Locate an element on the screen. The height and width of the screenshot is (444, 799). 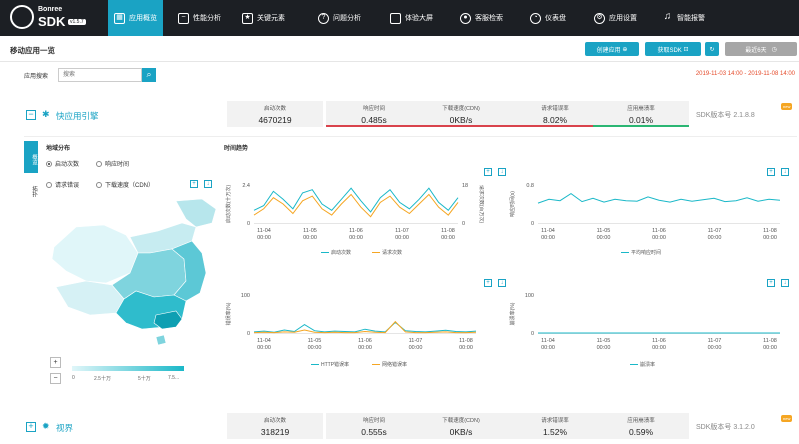
legend-label: 请求次数 is located at coordinates (392, 253).